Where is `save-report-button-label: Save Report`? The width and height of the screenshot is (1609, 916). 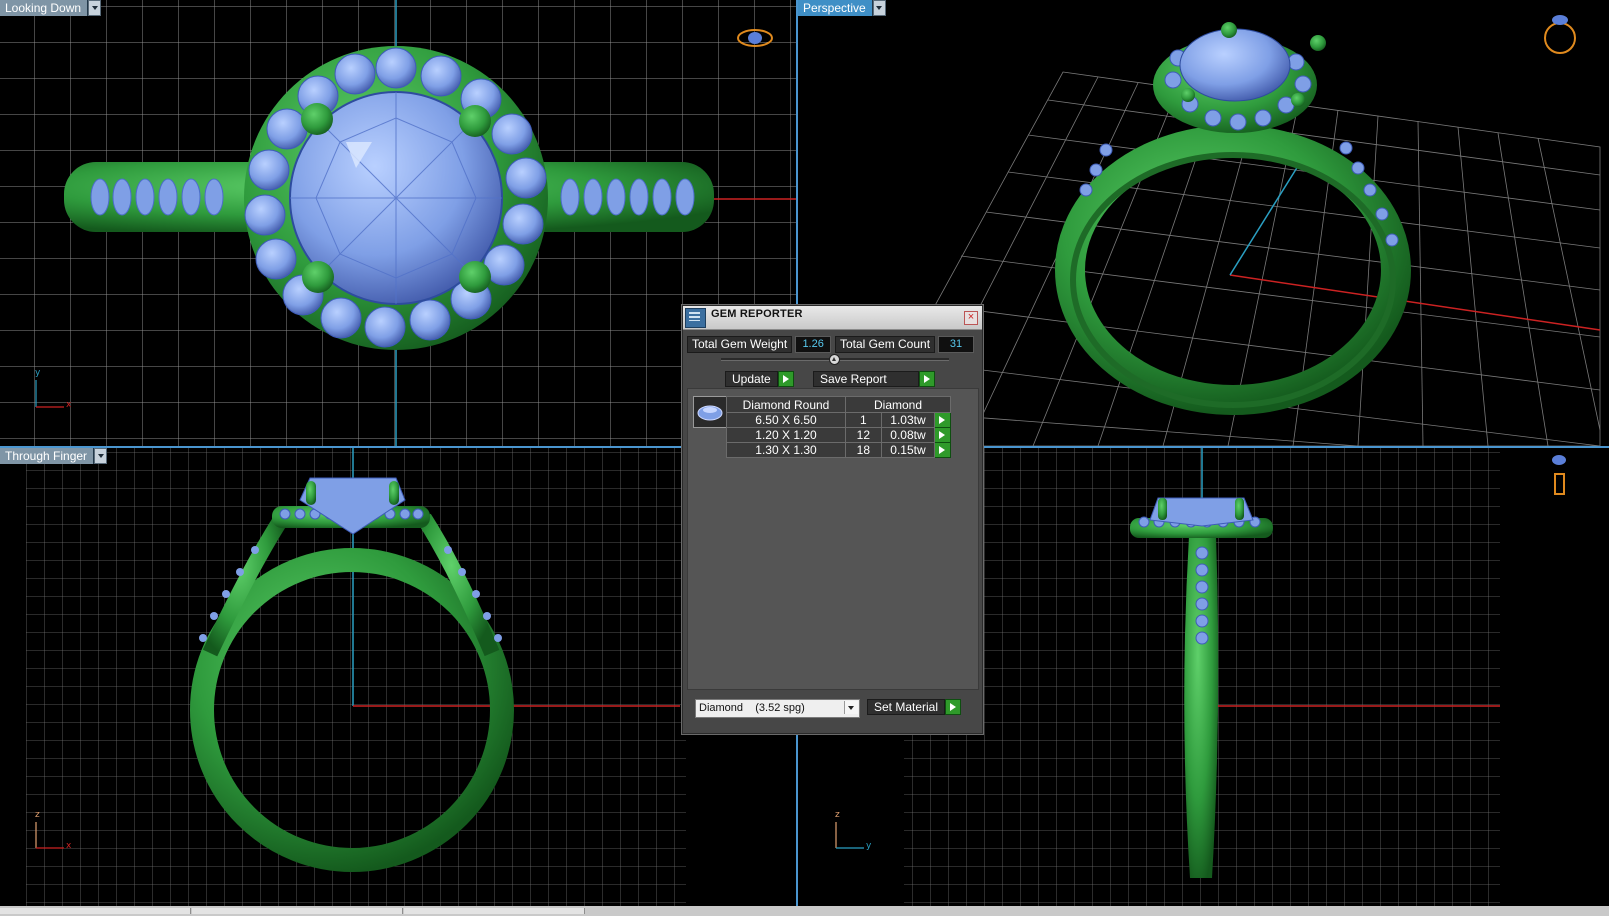
save-report-button-label: Save Report is located at coordinates (866, 379).